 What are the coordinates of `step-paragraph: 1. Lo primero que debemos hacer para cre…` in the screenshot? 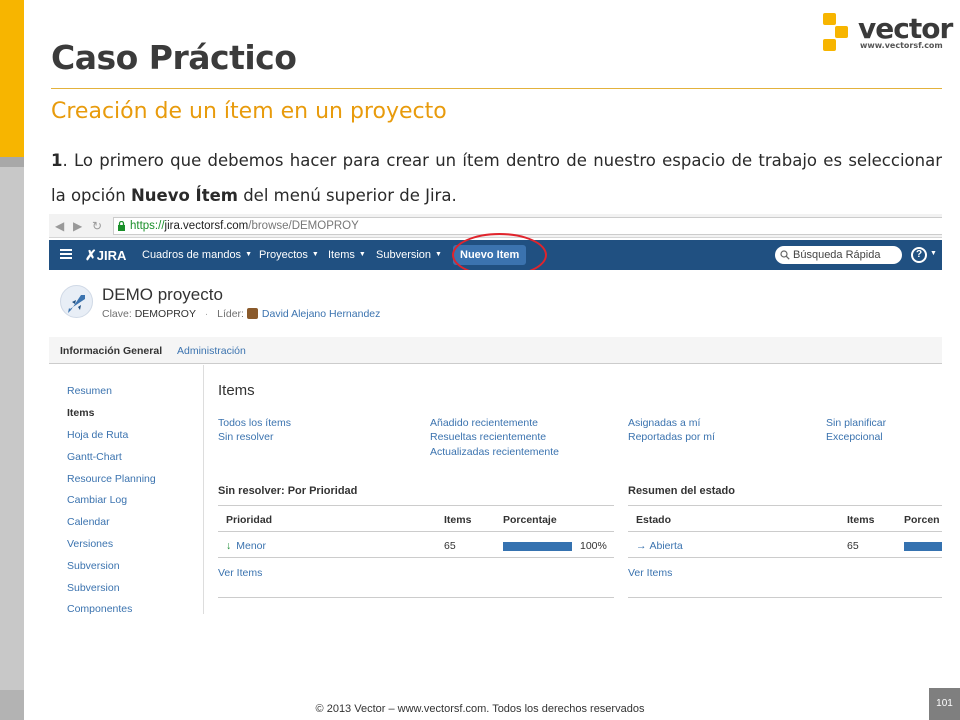 It's located at (496, 178).